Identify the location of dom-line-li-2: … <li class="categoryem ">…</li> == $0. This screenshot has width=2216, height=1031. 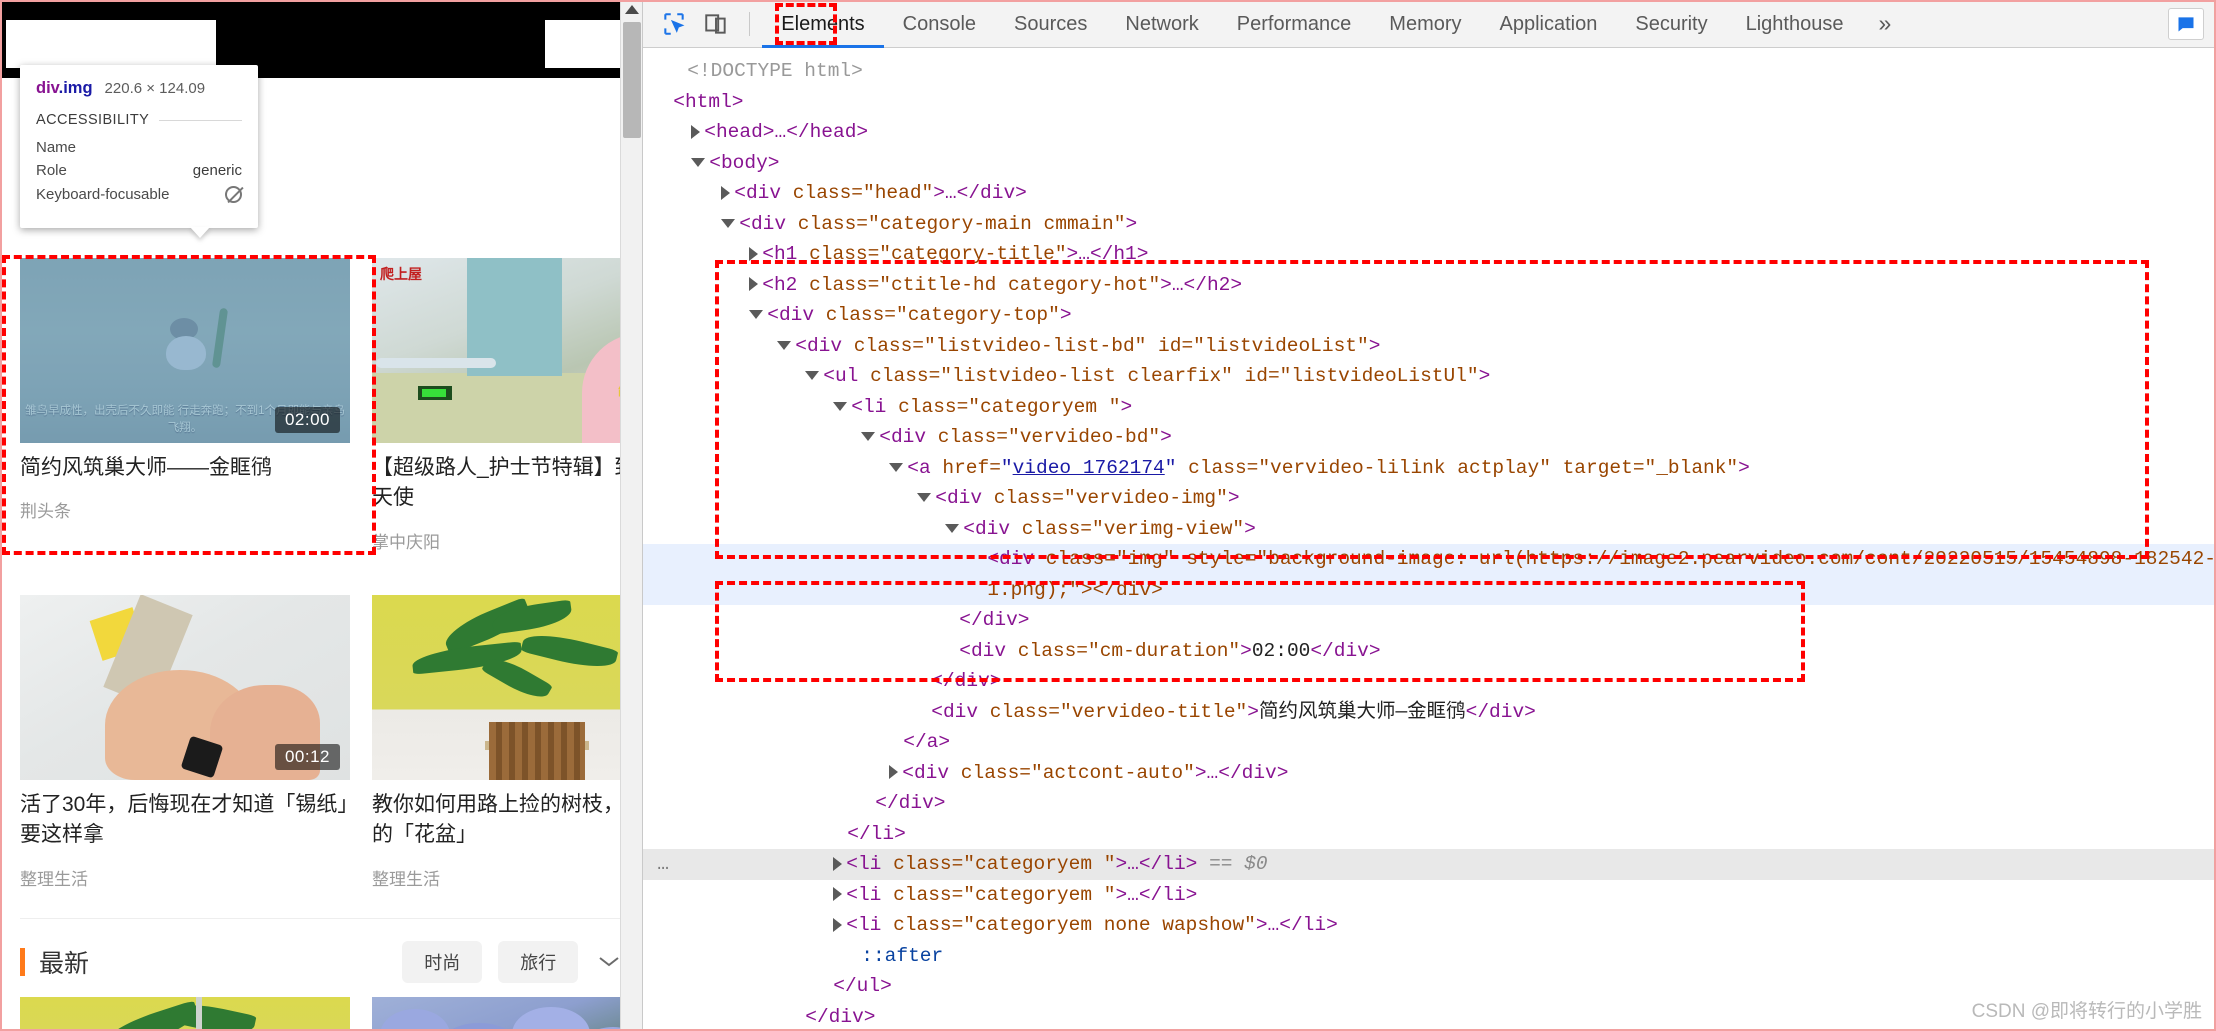
(1429, 864).